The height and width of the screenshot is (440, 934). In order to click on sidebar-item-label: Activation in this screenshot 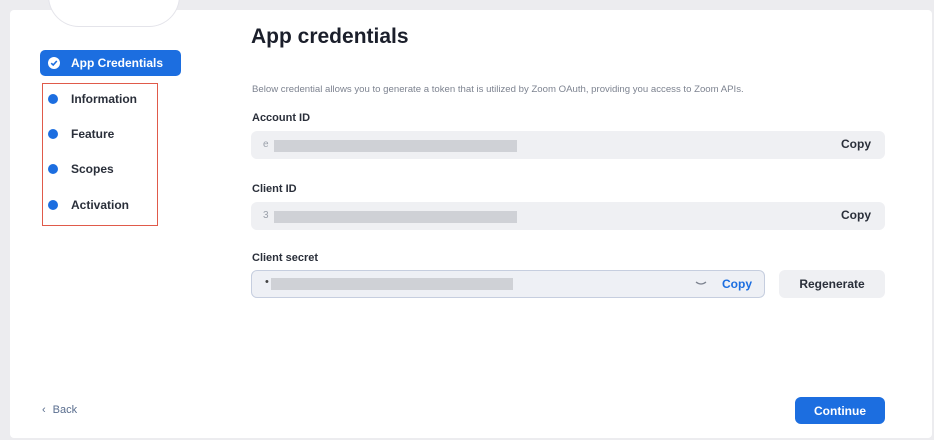, I will do `click(100, 205)`.